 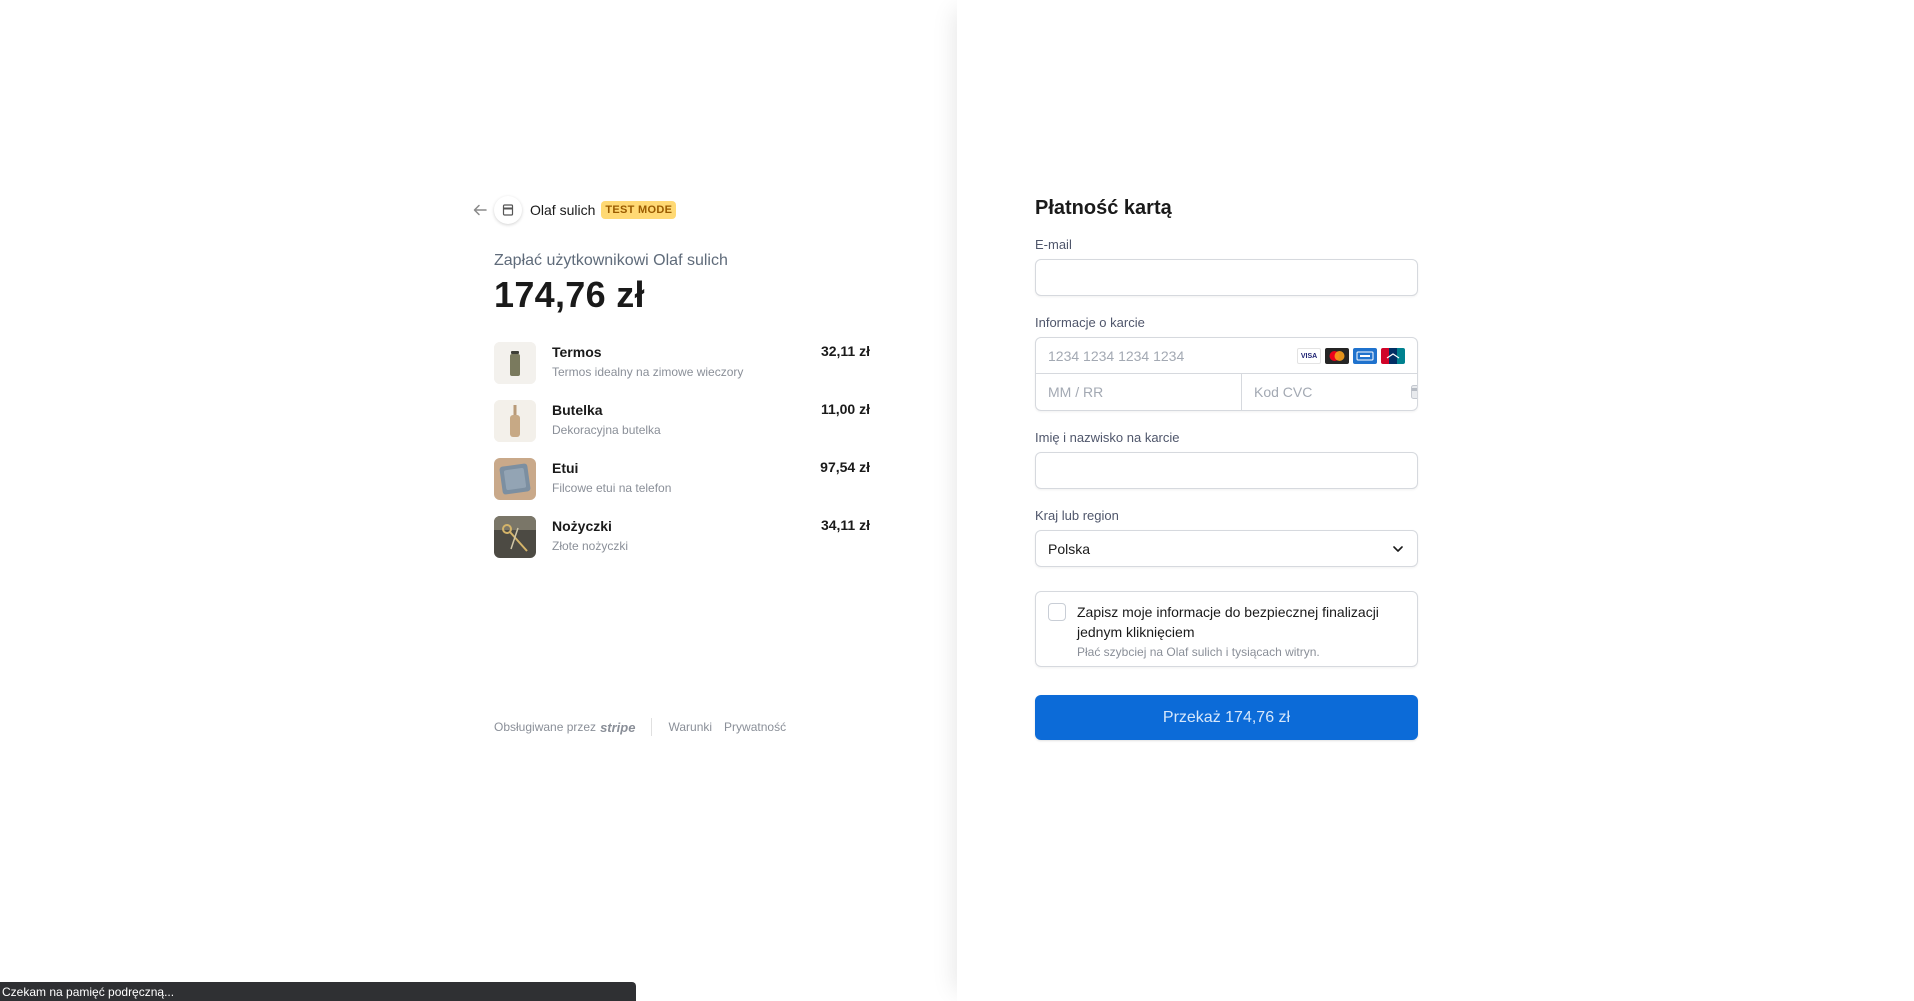 I want to click on merchant-store-icon, so click(x=508, y=210).